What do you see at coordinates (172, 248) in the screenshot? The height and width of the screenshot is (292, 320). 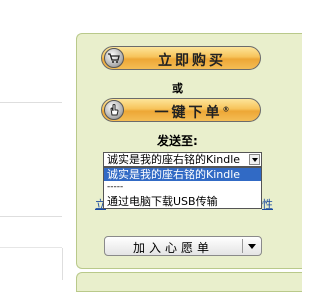 I see `wishlist-label: 加入心愿单` at bounding box center [172, 248].